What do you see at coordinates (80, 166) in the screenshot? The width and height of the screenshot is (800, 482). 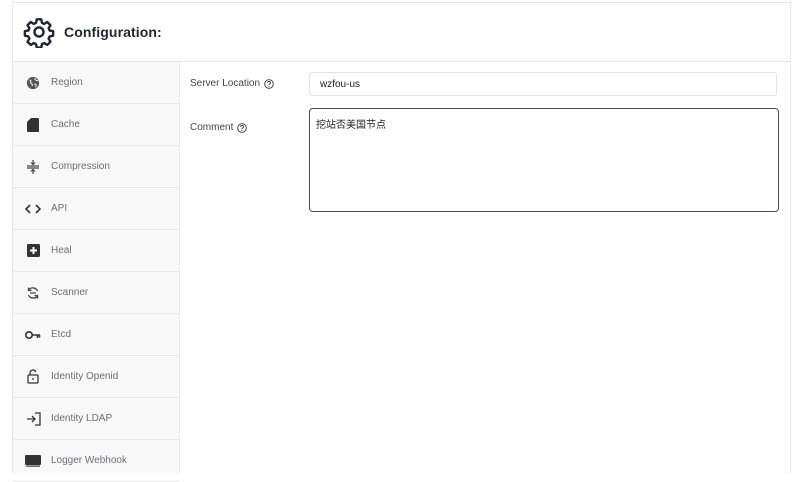 I see `sidebar-item-label: Compression` at bounding box center [80, 166].